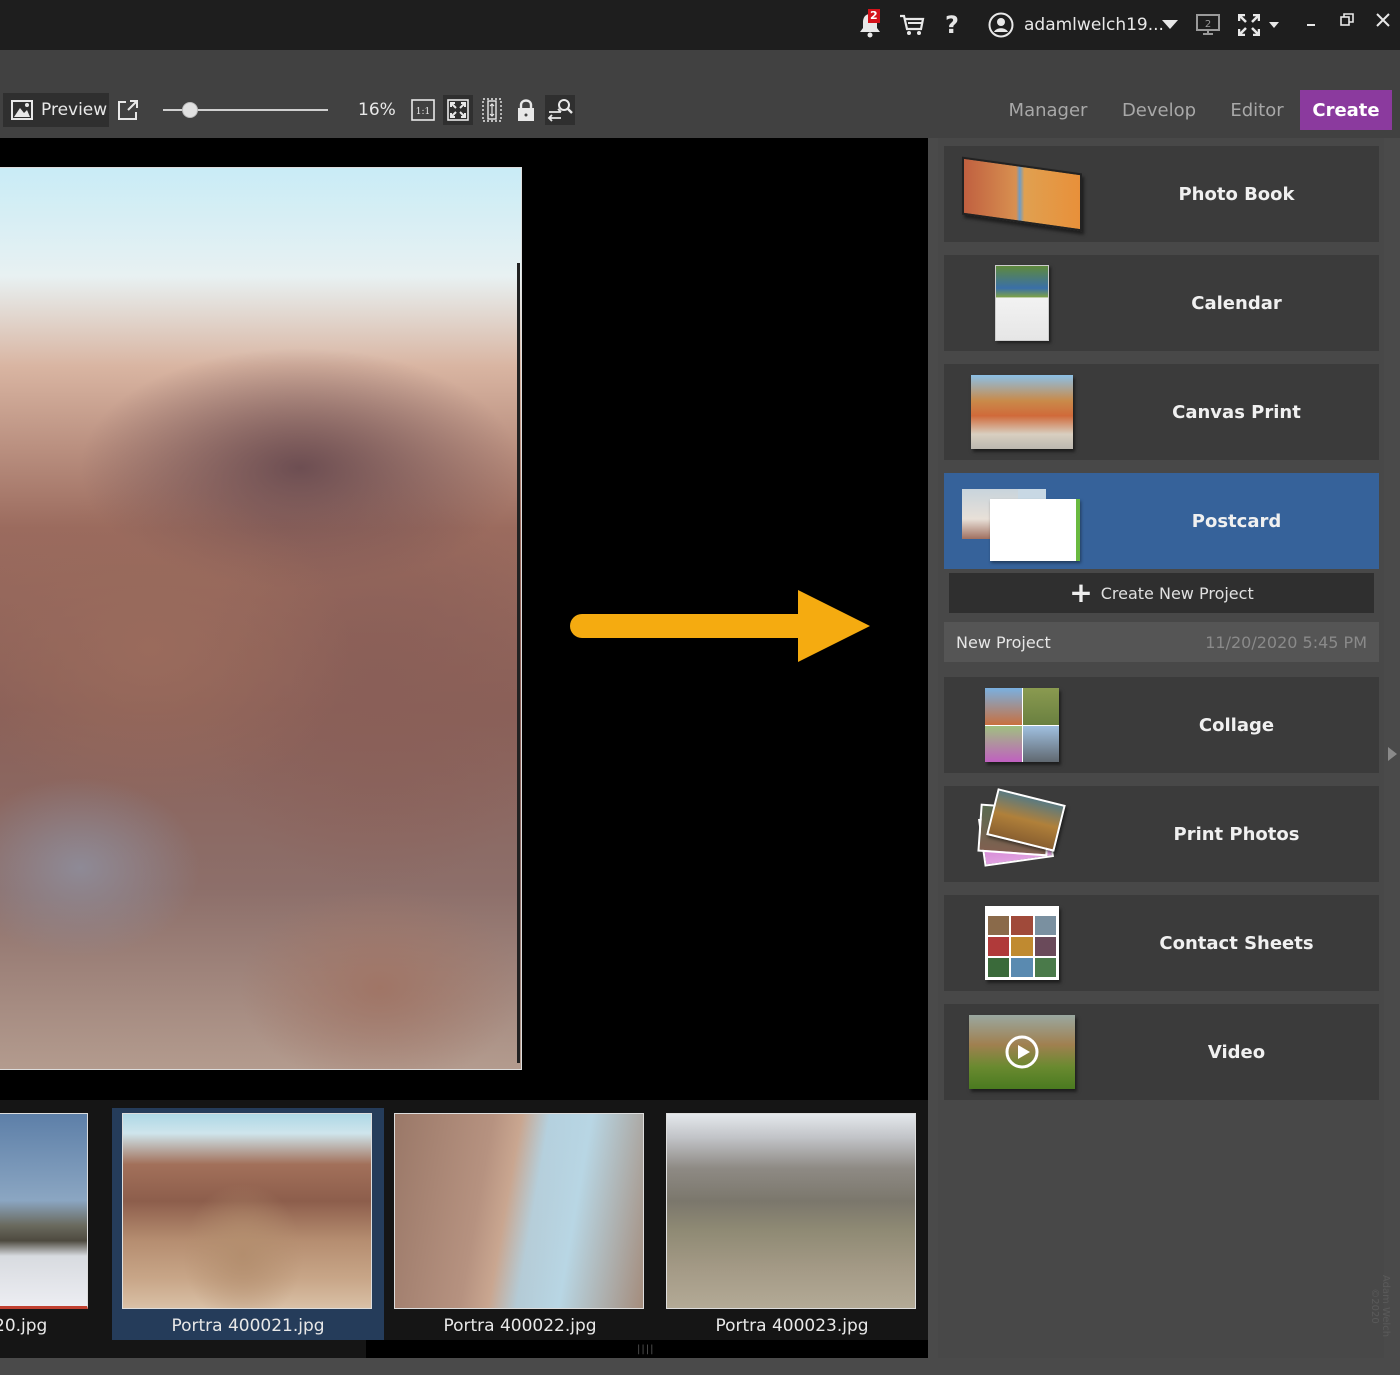 Image resolution: width=1400 pixels, height=1375 pixels. What do you see at coordinates (1236, 1052) in the screenshot?
I see `project-label: Video` at bounding box center [1236, 1052].